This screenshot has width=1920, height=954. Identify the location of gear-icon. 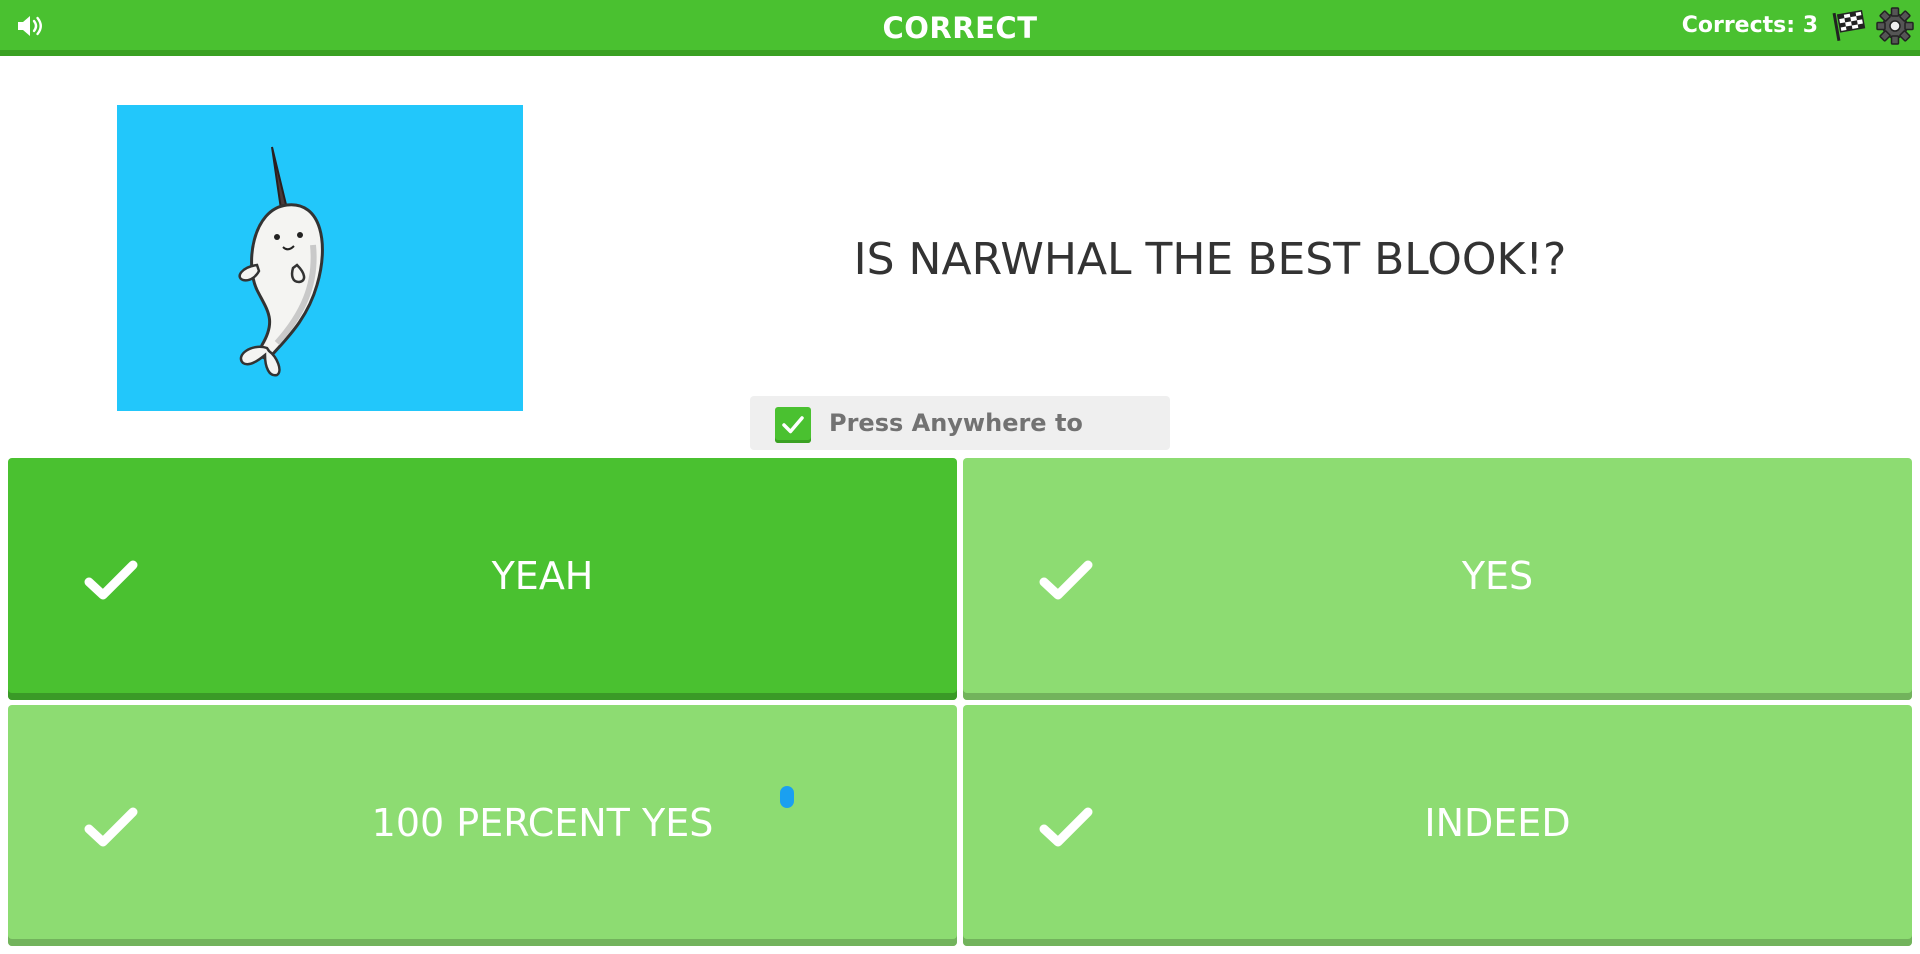
(1895, 26).